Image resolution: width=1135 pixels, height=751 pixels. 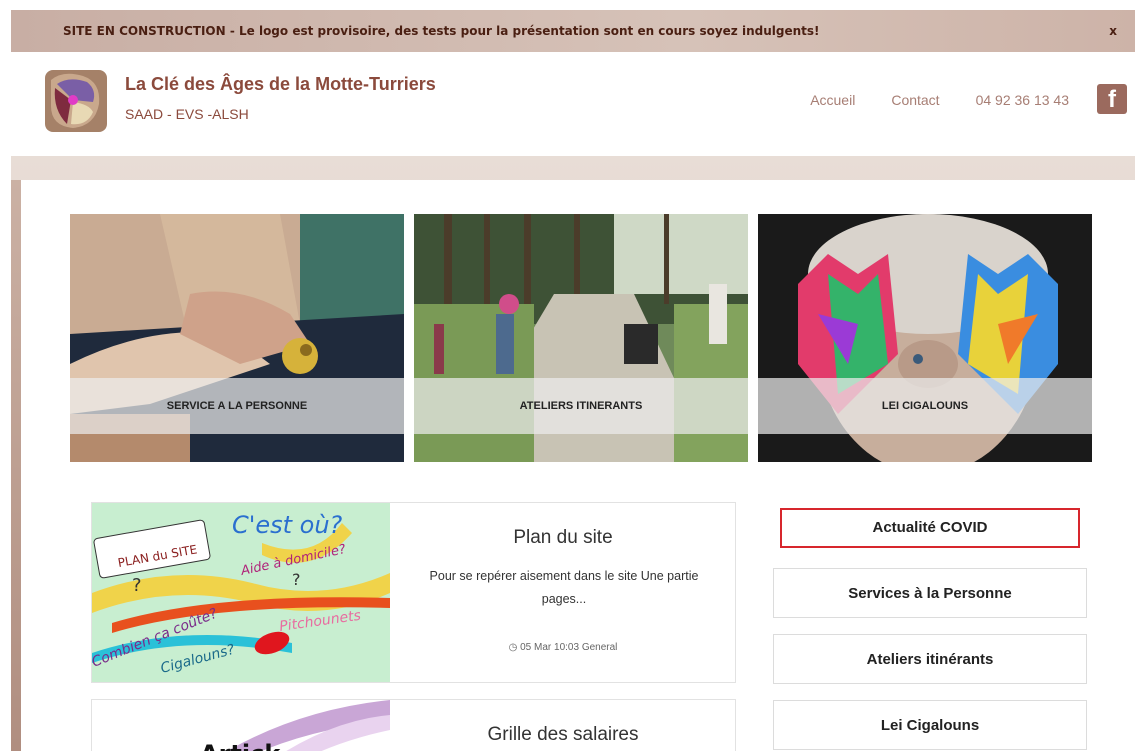 I want to click on clock-icon: ◷, so click(x=513, y=647).